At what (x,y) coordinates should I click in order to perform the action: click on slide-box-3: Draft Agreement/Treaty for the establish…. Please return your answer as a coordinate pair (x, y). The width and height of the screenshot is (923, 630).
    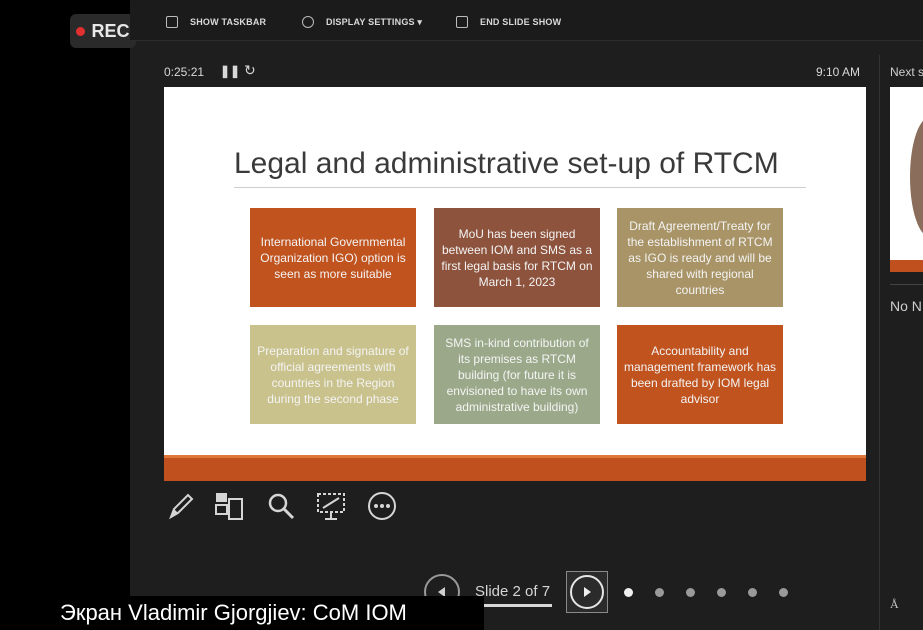
    Looking at the image, I should click on (700, 257).